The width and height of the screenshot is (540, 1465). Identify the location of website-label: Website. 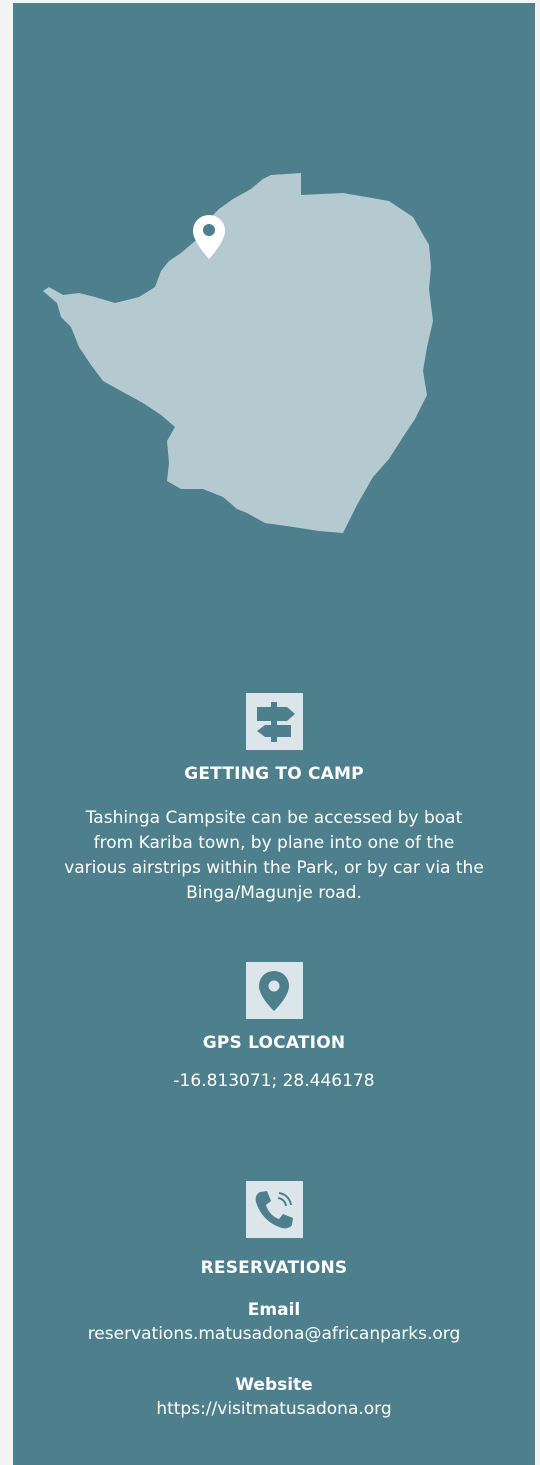
(274, 1385).